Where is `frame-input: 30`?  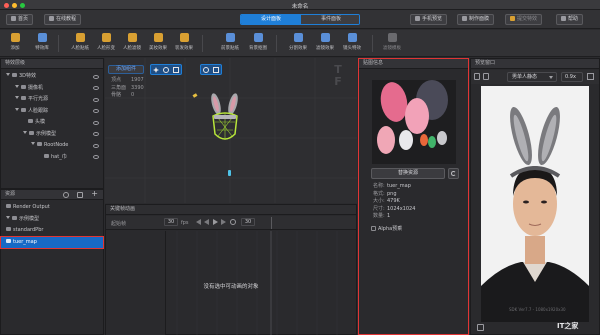
frame-input: 30 is located at coordinates (171, 222).